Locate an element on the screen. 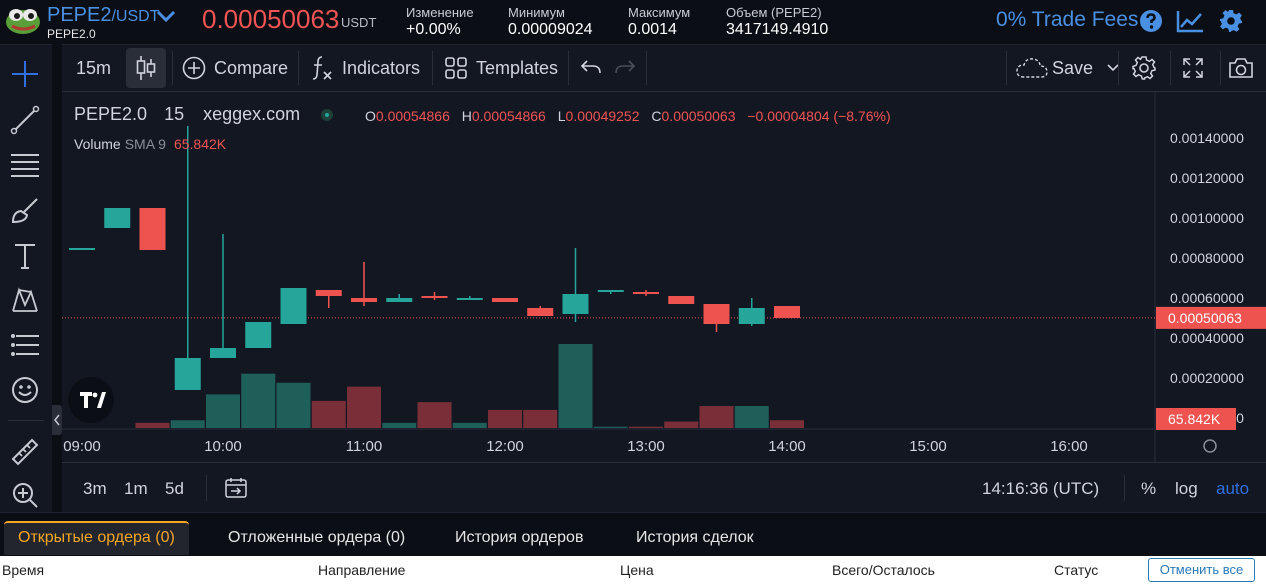 This screenshot has width=1266, height=586. collapse-toolbar-handle is located at coordinates (57, 420).